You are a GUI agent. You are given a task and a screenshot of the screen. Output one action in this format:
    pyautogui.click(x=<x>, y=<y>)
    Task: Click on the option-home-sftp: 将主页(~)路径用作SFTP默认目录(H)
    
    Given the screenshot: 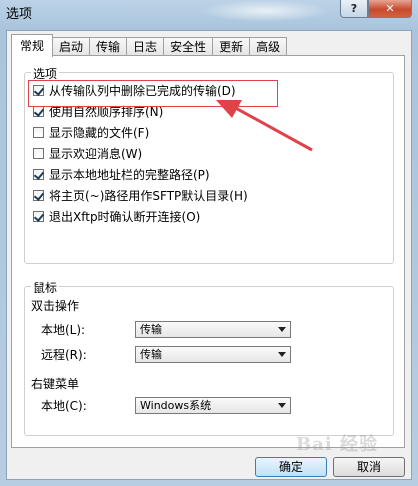 What is the action you would take?
    pyautogui.click(x=140, y=195)
    